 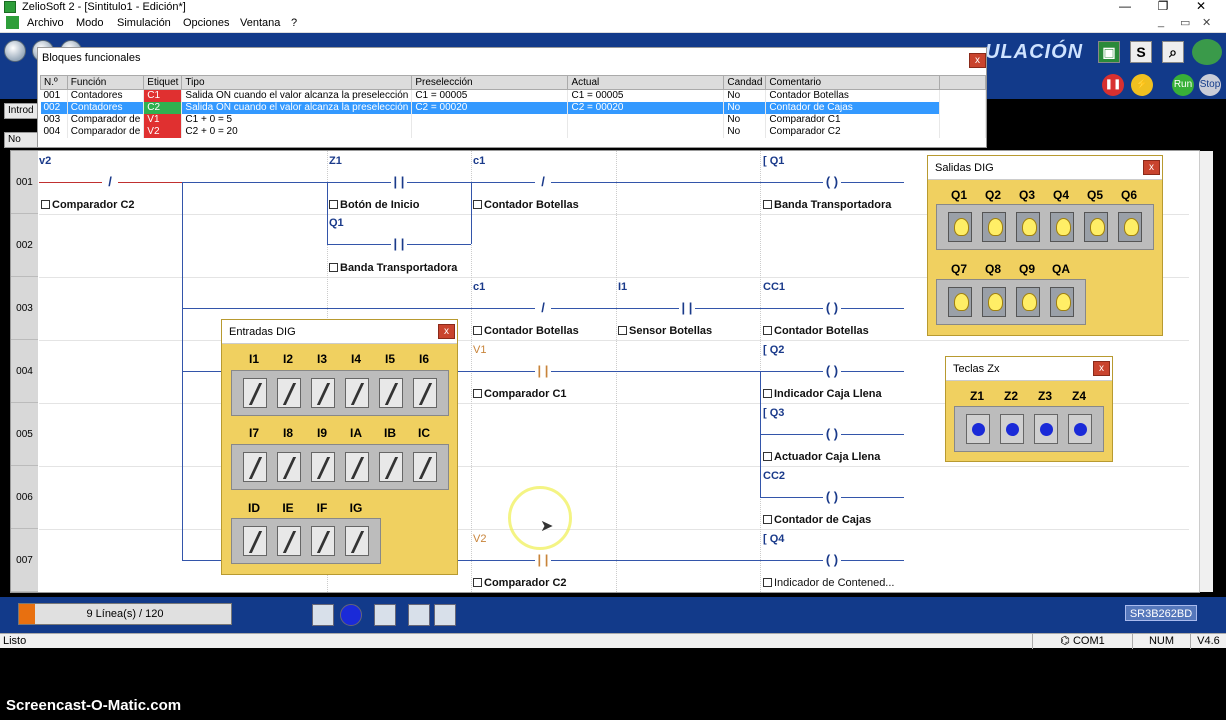 I want to click on pause-icon: ❚❚, so click(x=1113, y=85).